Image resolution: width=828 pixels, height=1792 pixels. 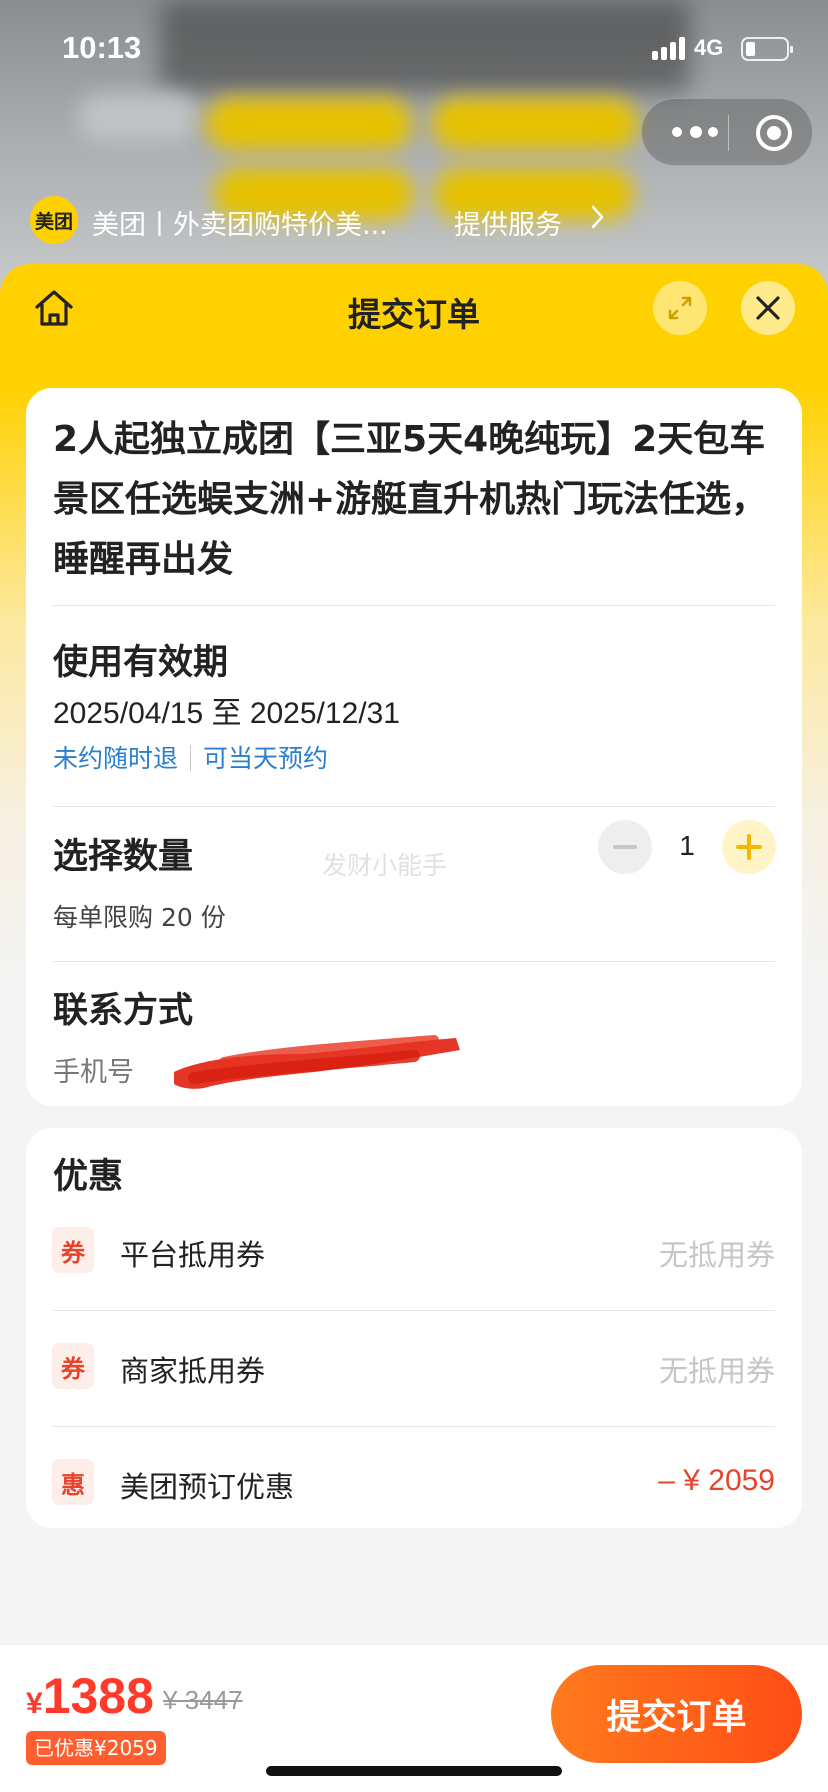 What do you see at coordinates (767, 49) in the screenshot?
I see `battery-icon` at bounding box center [767, 49].